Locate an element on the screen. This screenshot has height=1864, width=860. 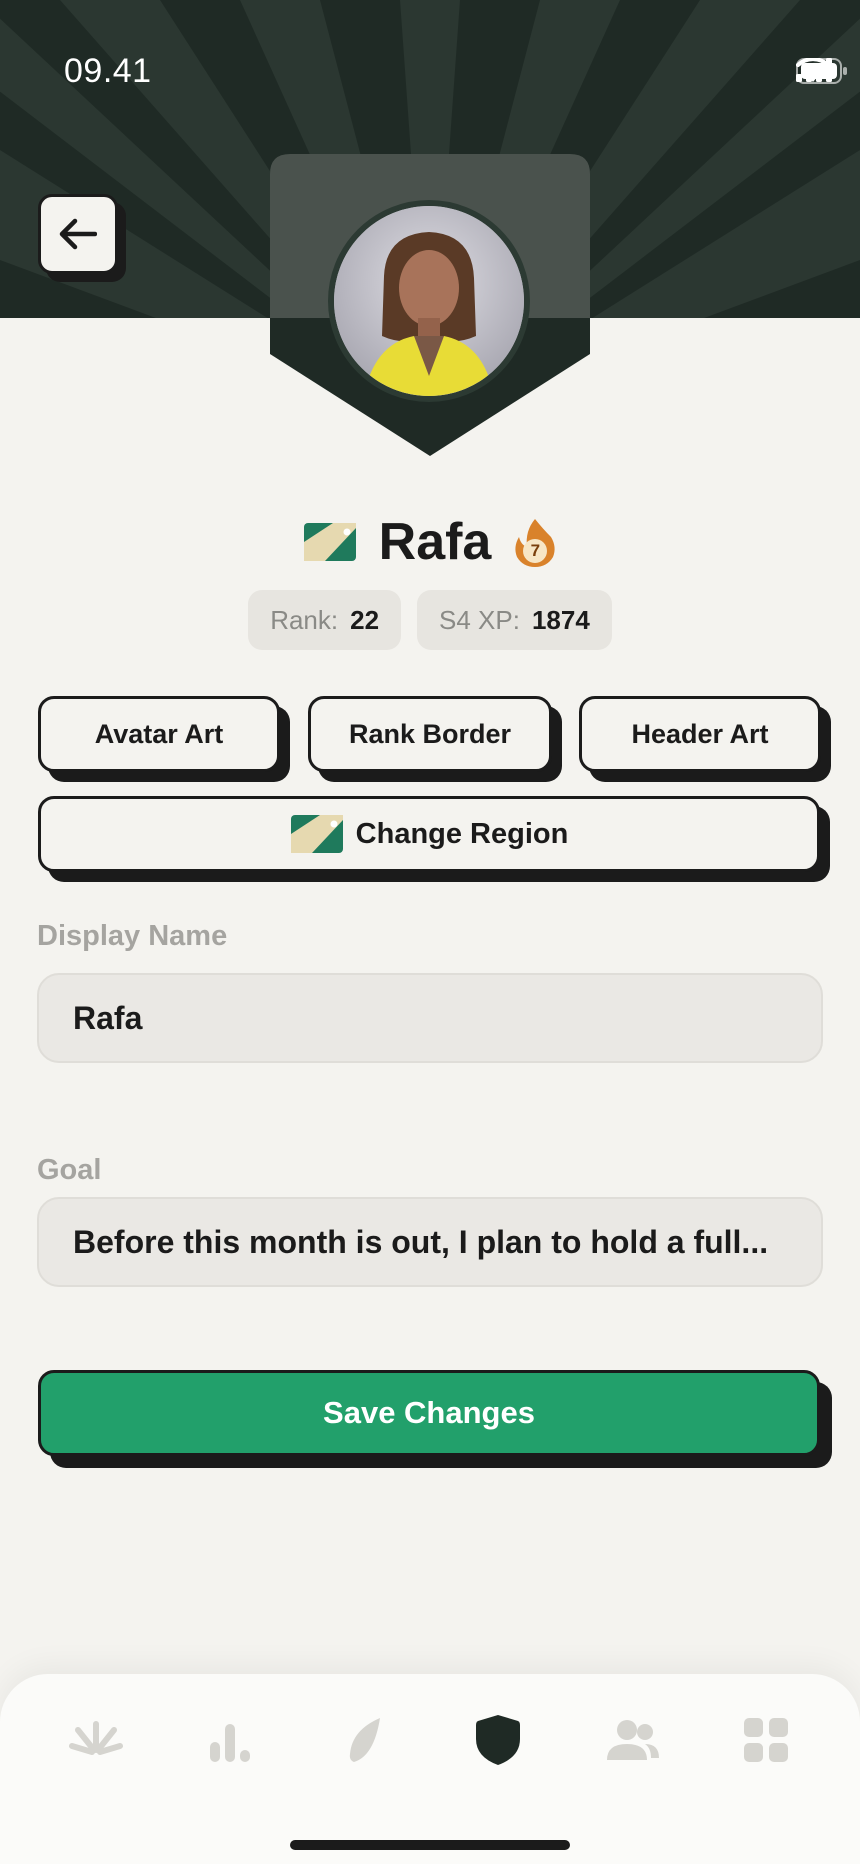
streak-count: 7 is located at coordinates (535, 550).